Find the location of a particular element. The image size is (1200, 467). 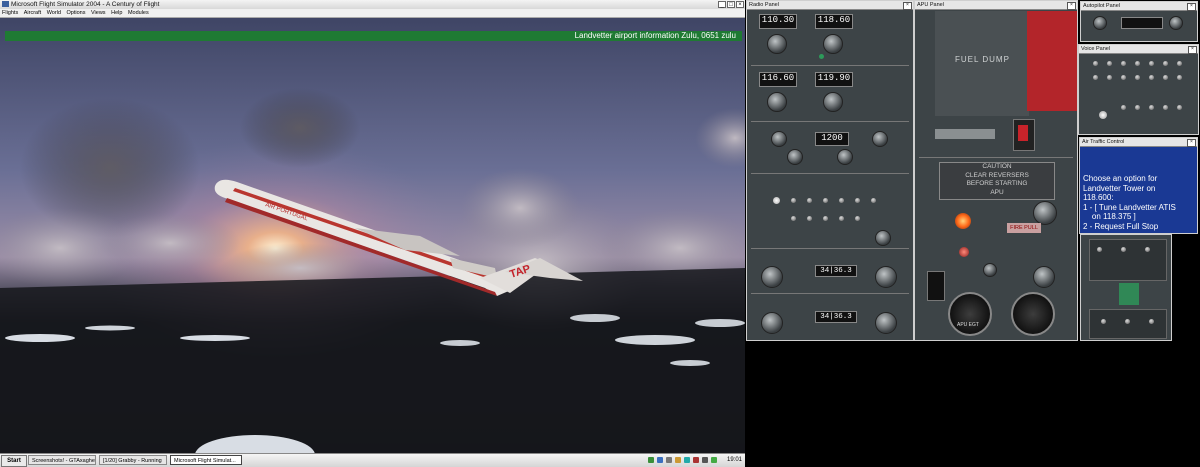

close-button: × is located at coordinates (740, 4).